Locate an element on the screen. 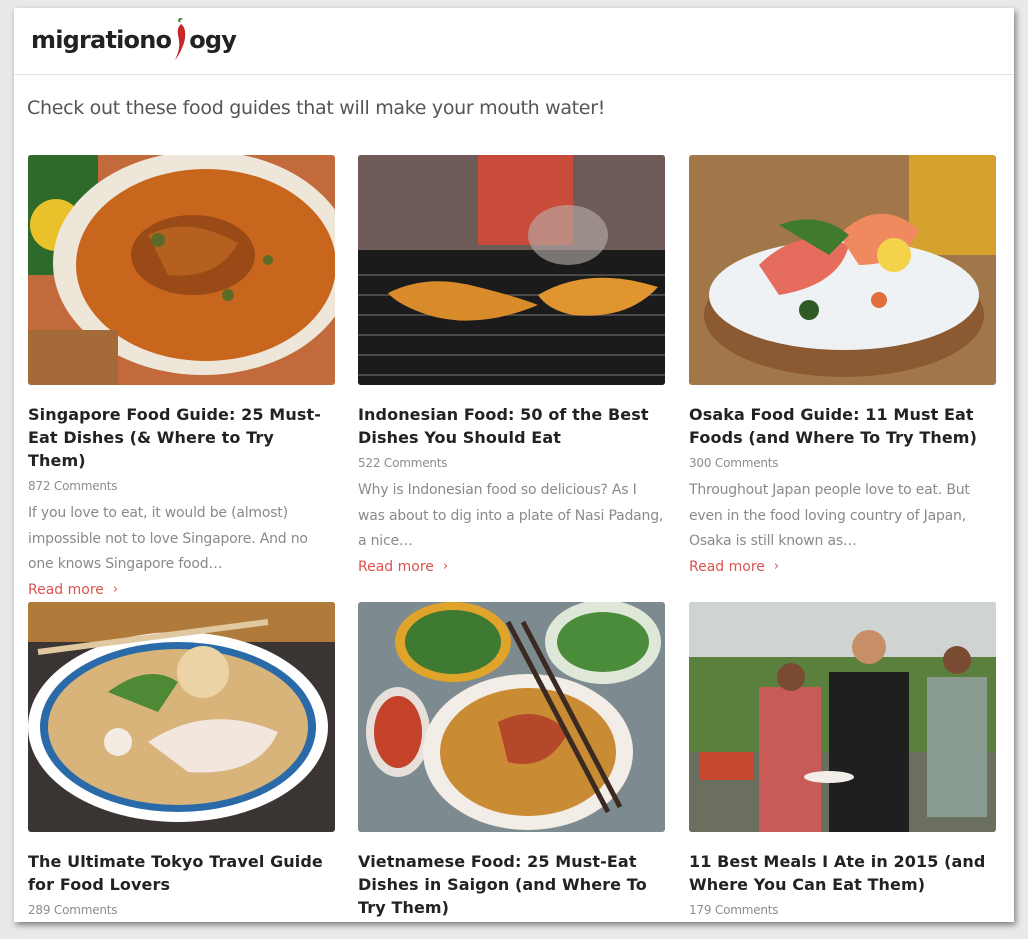 This screenshot has width=1028, height=939. logo-text-right: ogy is located at coordinates (213, 40).